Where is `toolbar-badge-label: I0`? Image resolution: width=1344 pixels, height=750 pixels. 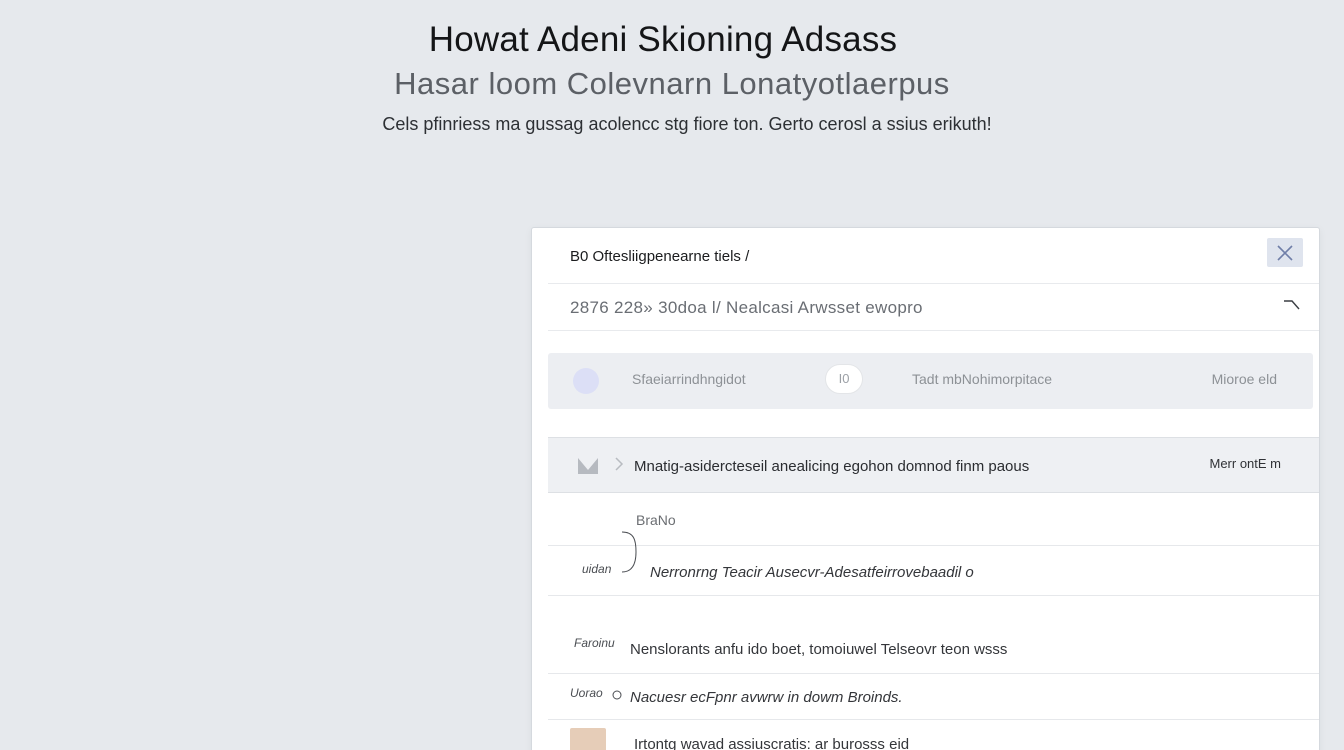
toolbar-badge-label: I0 is located at coordinates (844, 378).